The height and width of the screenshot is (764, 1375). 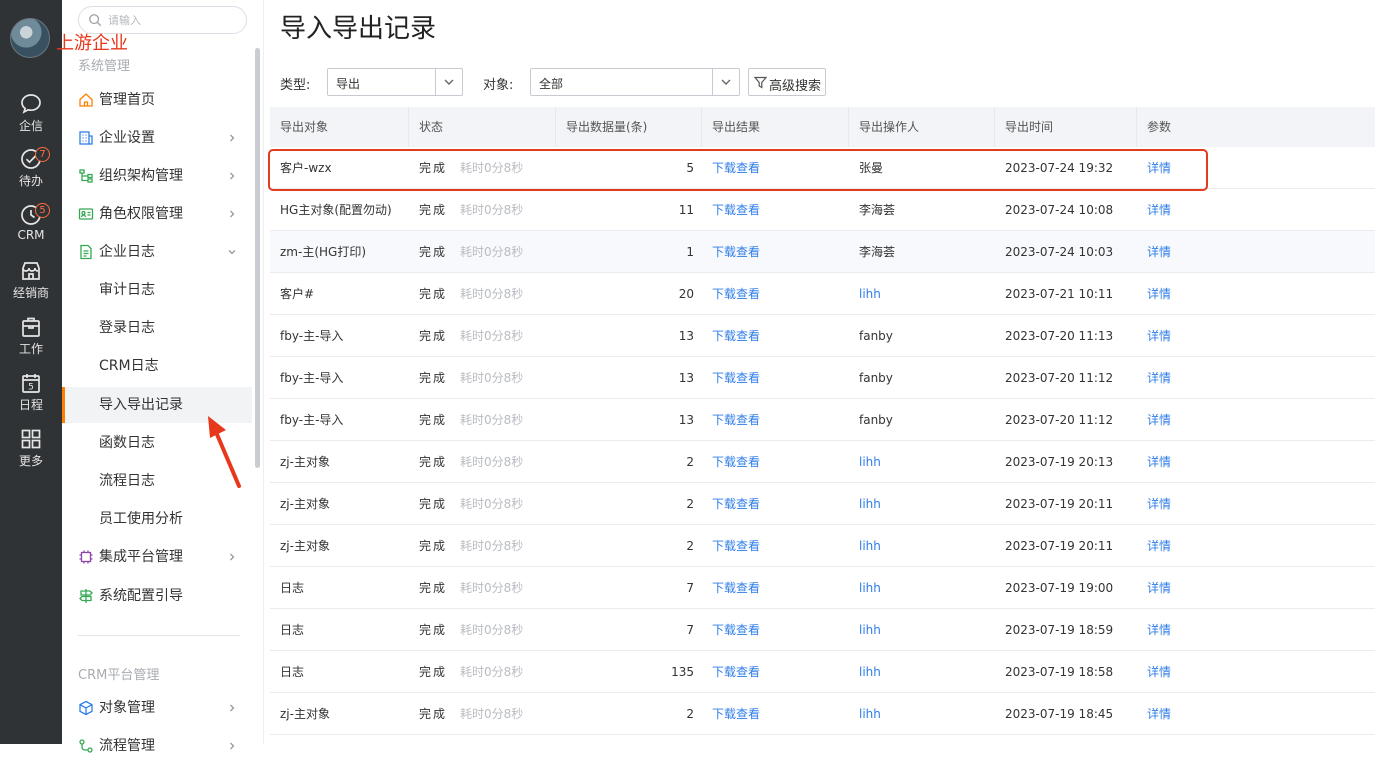 What do you see at coordinates (306, 168) in the screenshot?
I see `cell-object: 客户-wzx` at bounding box center [306, 168].